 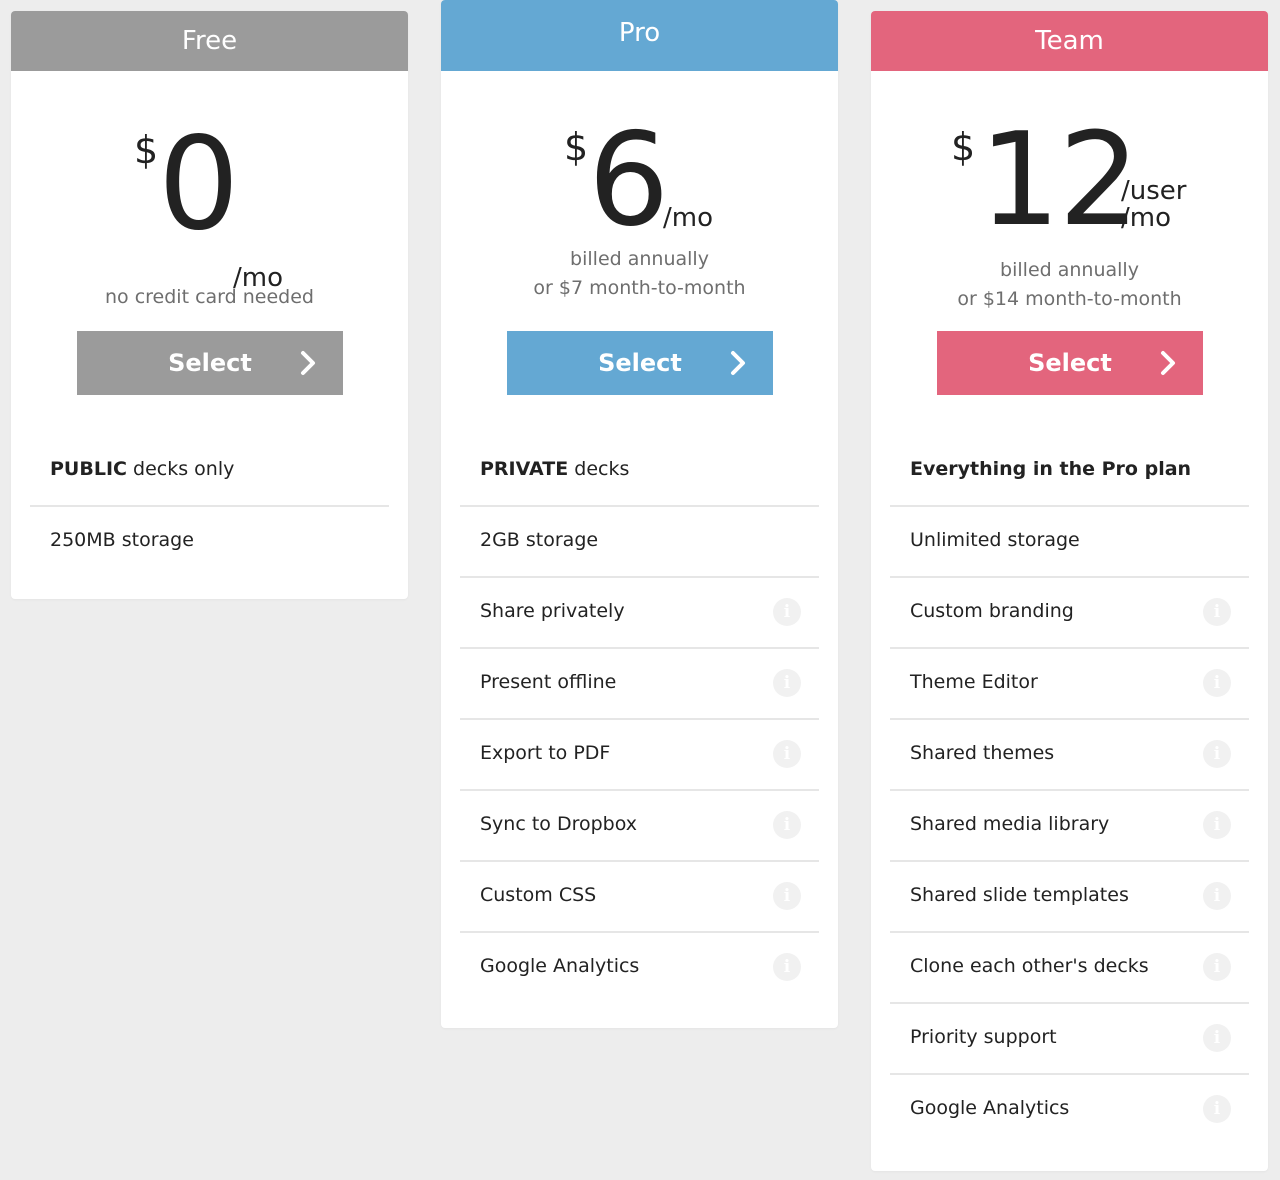 I want to click on feature-label-text: 2GB storage, so click(x=539, y=540).